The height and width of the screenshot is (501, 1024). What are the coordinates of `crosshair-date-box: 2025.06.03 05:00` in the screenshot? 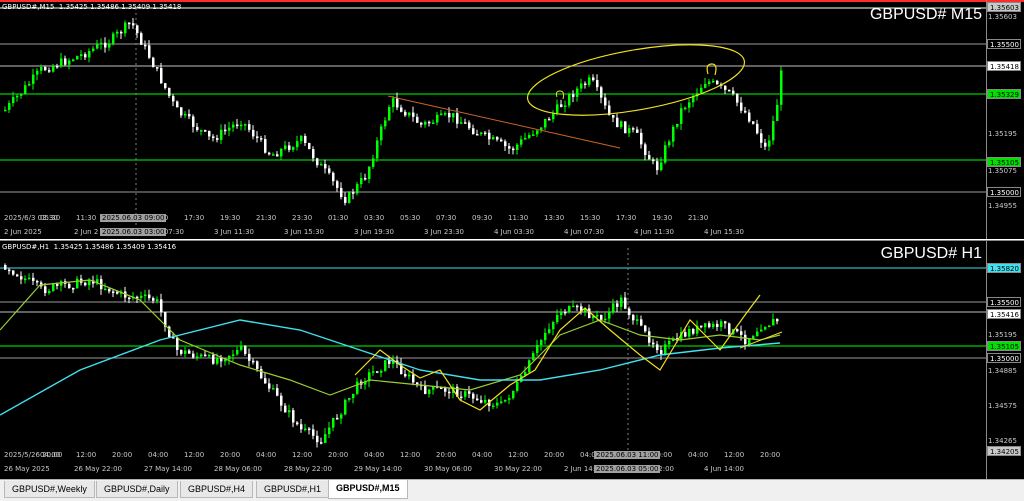 It's located at (627, 469).